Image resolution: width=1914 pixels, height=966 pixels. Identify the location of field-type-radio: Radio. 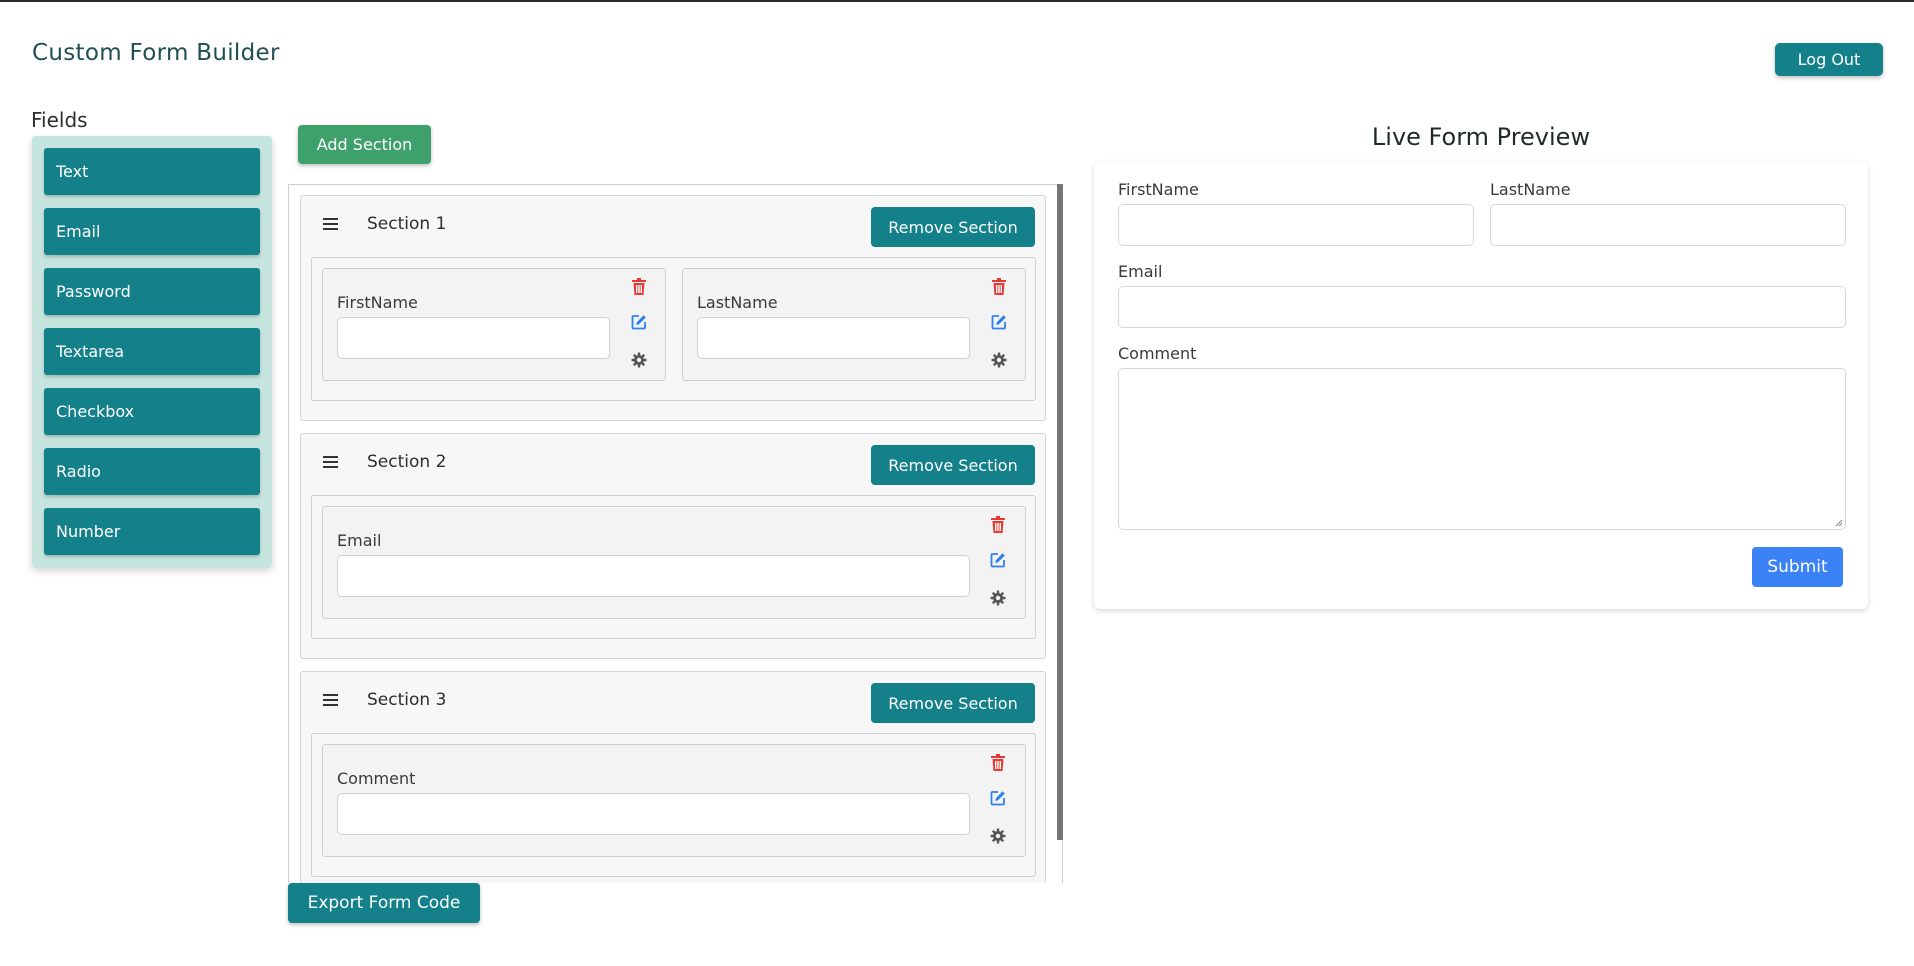
(152, 471).